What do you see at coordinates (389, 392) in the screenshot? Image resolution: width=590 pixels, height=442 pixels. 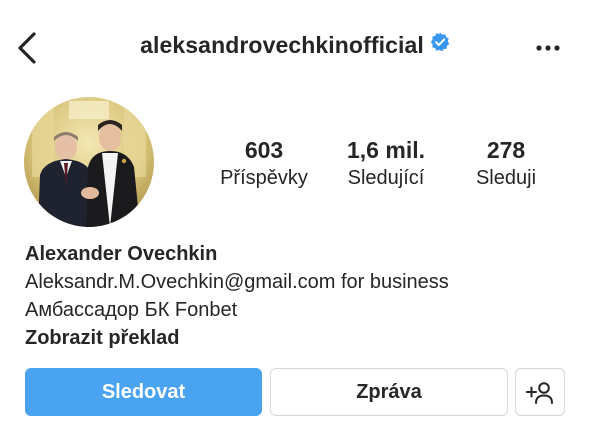 I see `message-button: Zpráva` at bounding box center [389, 392].